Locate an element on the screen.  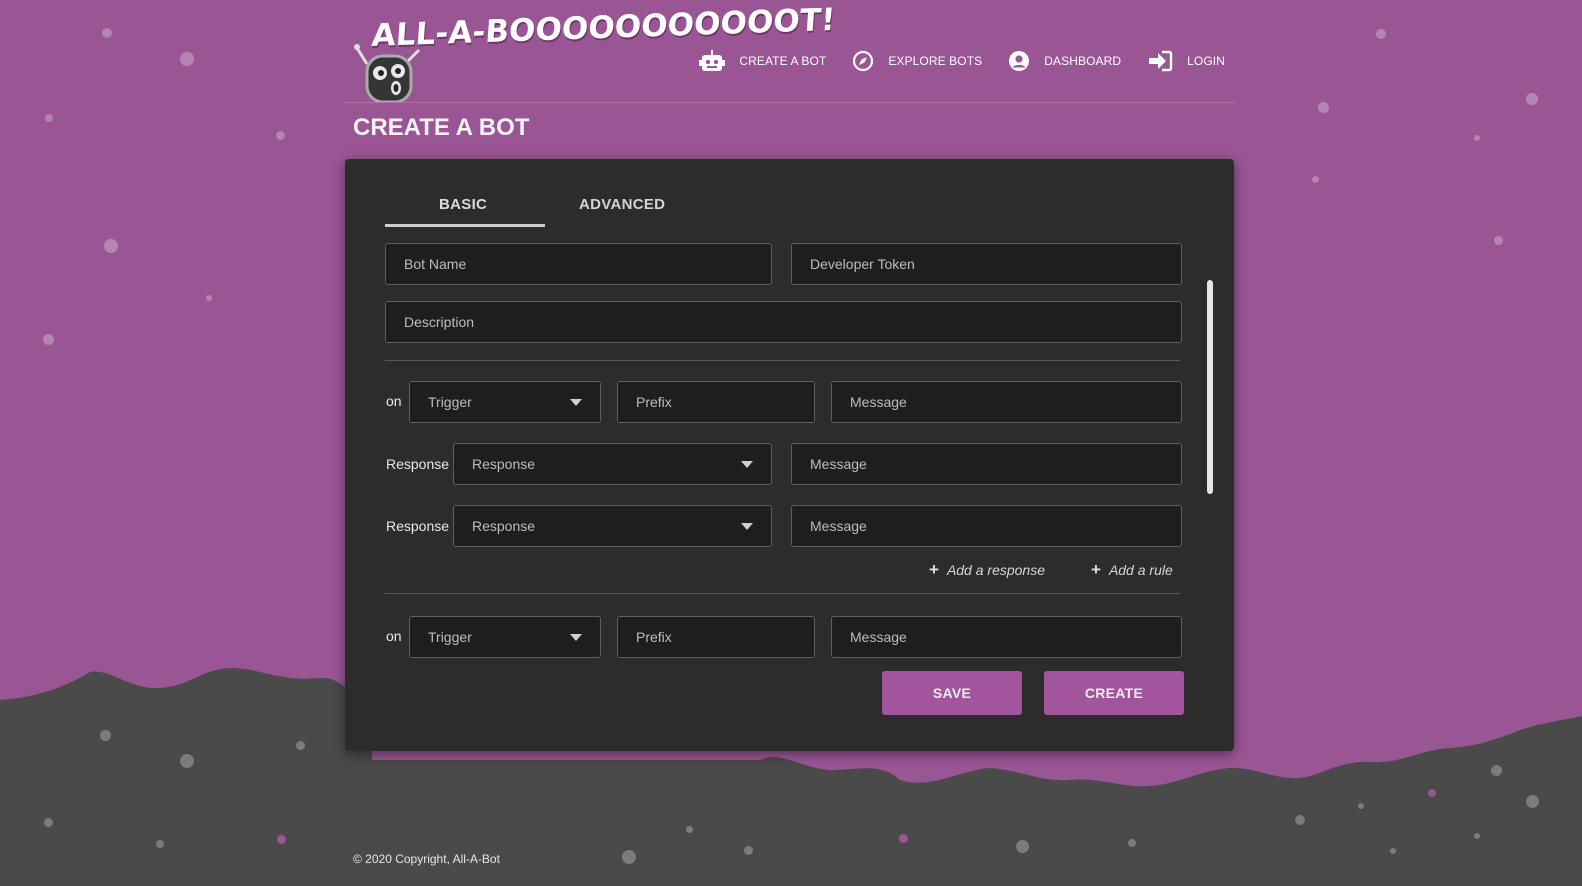
active-tab-indicator is located at coordinates (465, 225).